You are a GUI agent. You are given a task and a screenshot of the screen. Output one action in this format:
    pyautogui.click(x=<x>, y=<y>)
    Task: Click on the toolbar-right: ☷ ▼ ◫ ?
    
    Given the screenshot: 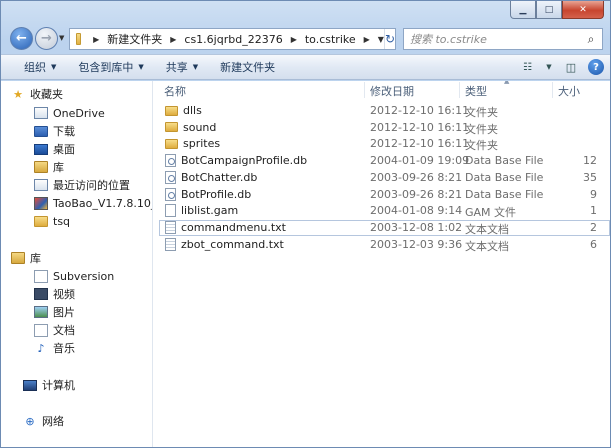 What is the action you would take?
    pyautogui.click(x=560, y=67)
    